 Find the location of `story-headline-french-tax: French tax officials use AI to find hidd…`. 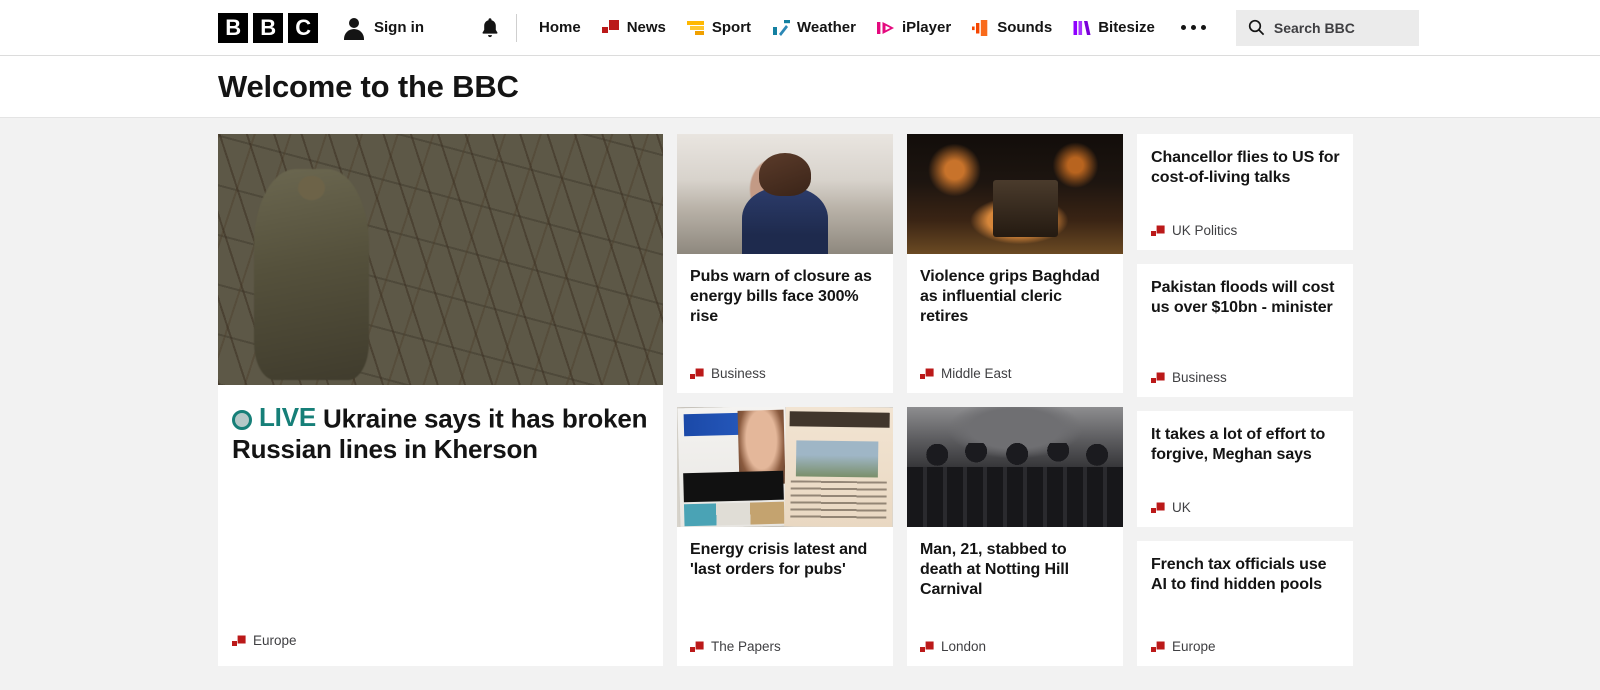

story-headline-french-tax: French tax officials use AI to find hidd… is located at coordinates (1239, 575).